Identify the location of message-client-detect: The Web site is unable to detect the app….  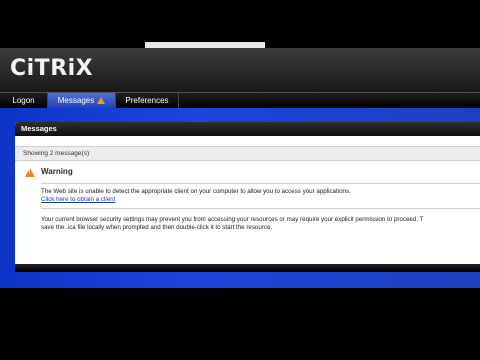
(196, 191).